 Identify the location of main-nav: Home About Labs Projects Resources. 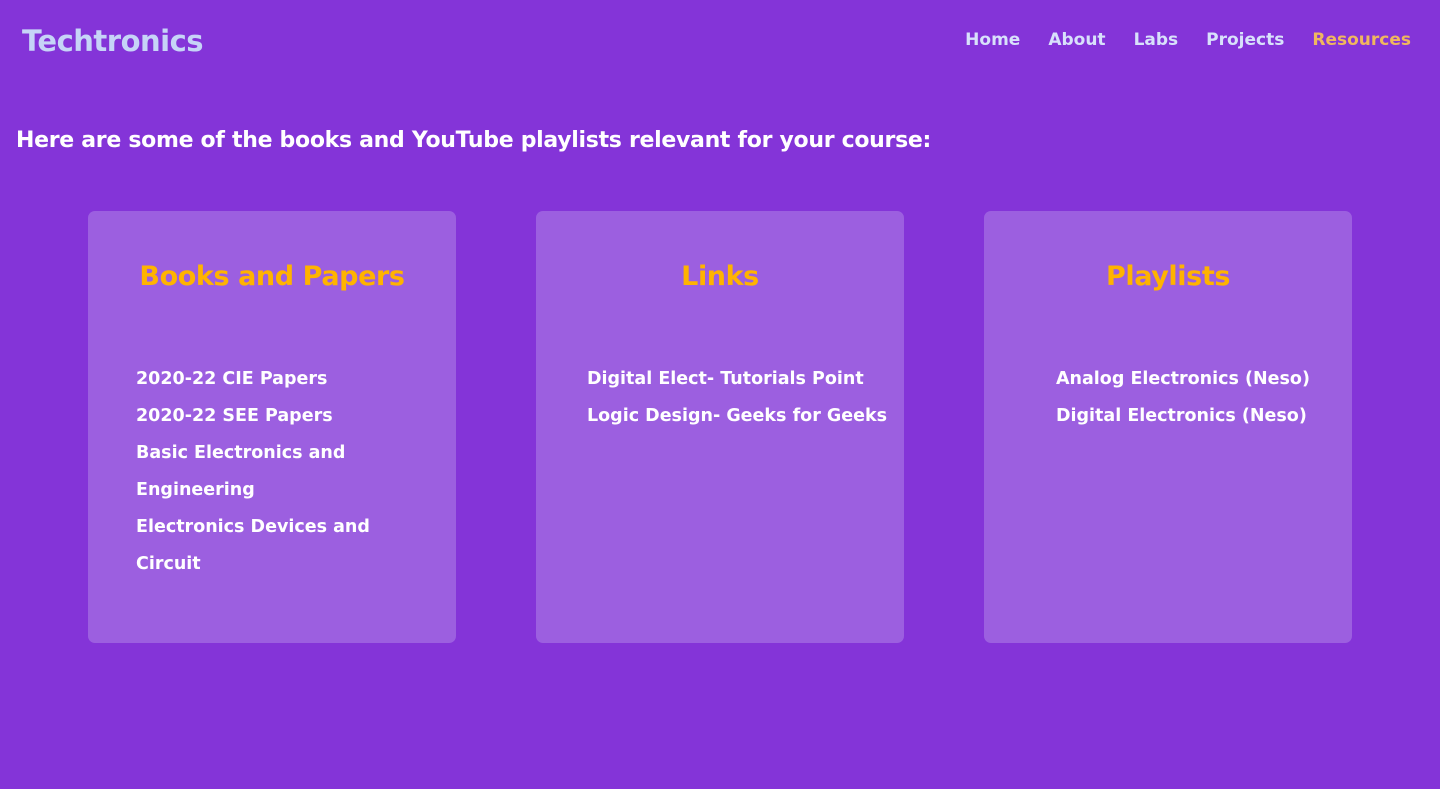
(1174, 40).